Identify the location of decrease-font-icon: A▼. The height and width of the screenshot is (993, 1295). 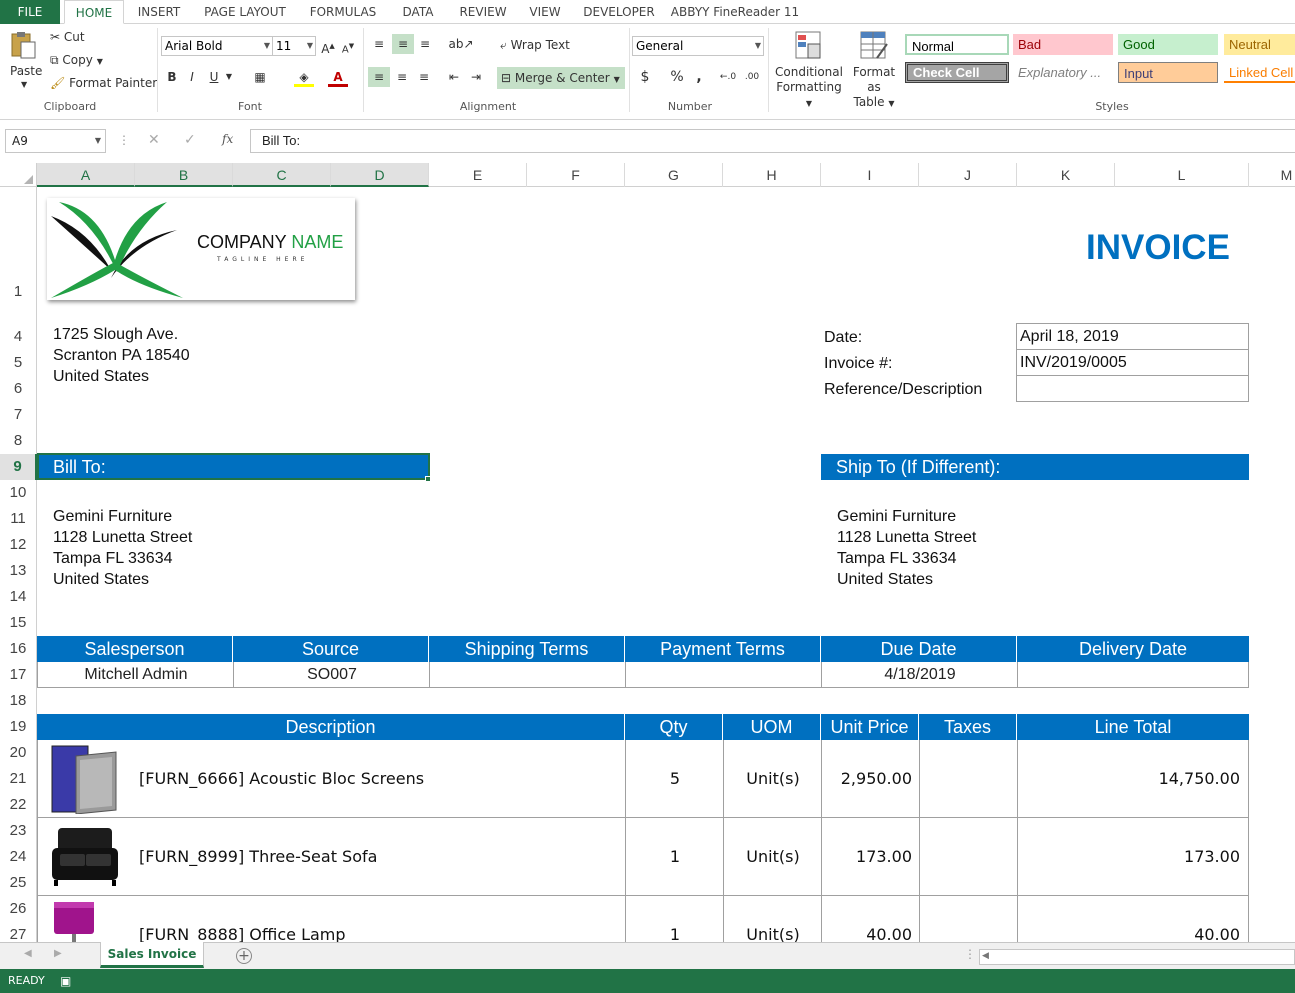
(348, 46).